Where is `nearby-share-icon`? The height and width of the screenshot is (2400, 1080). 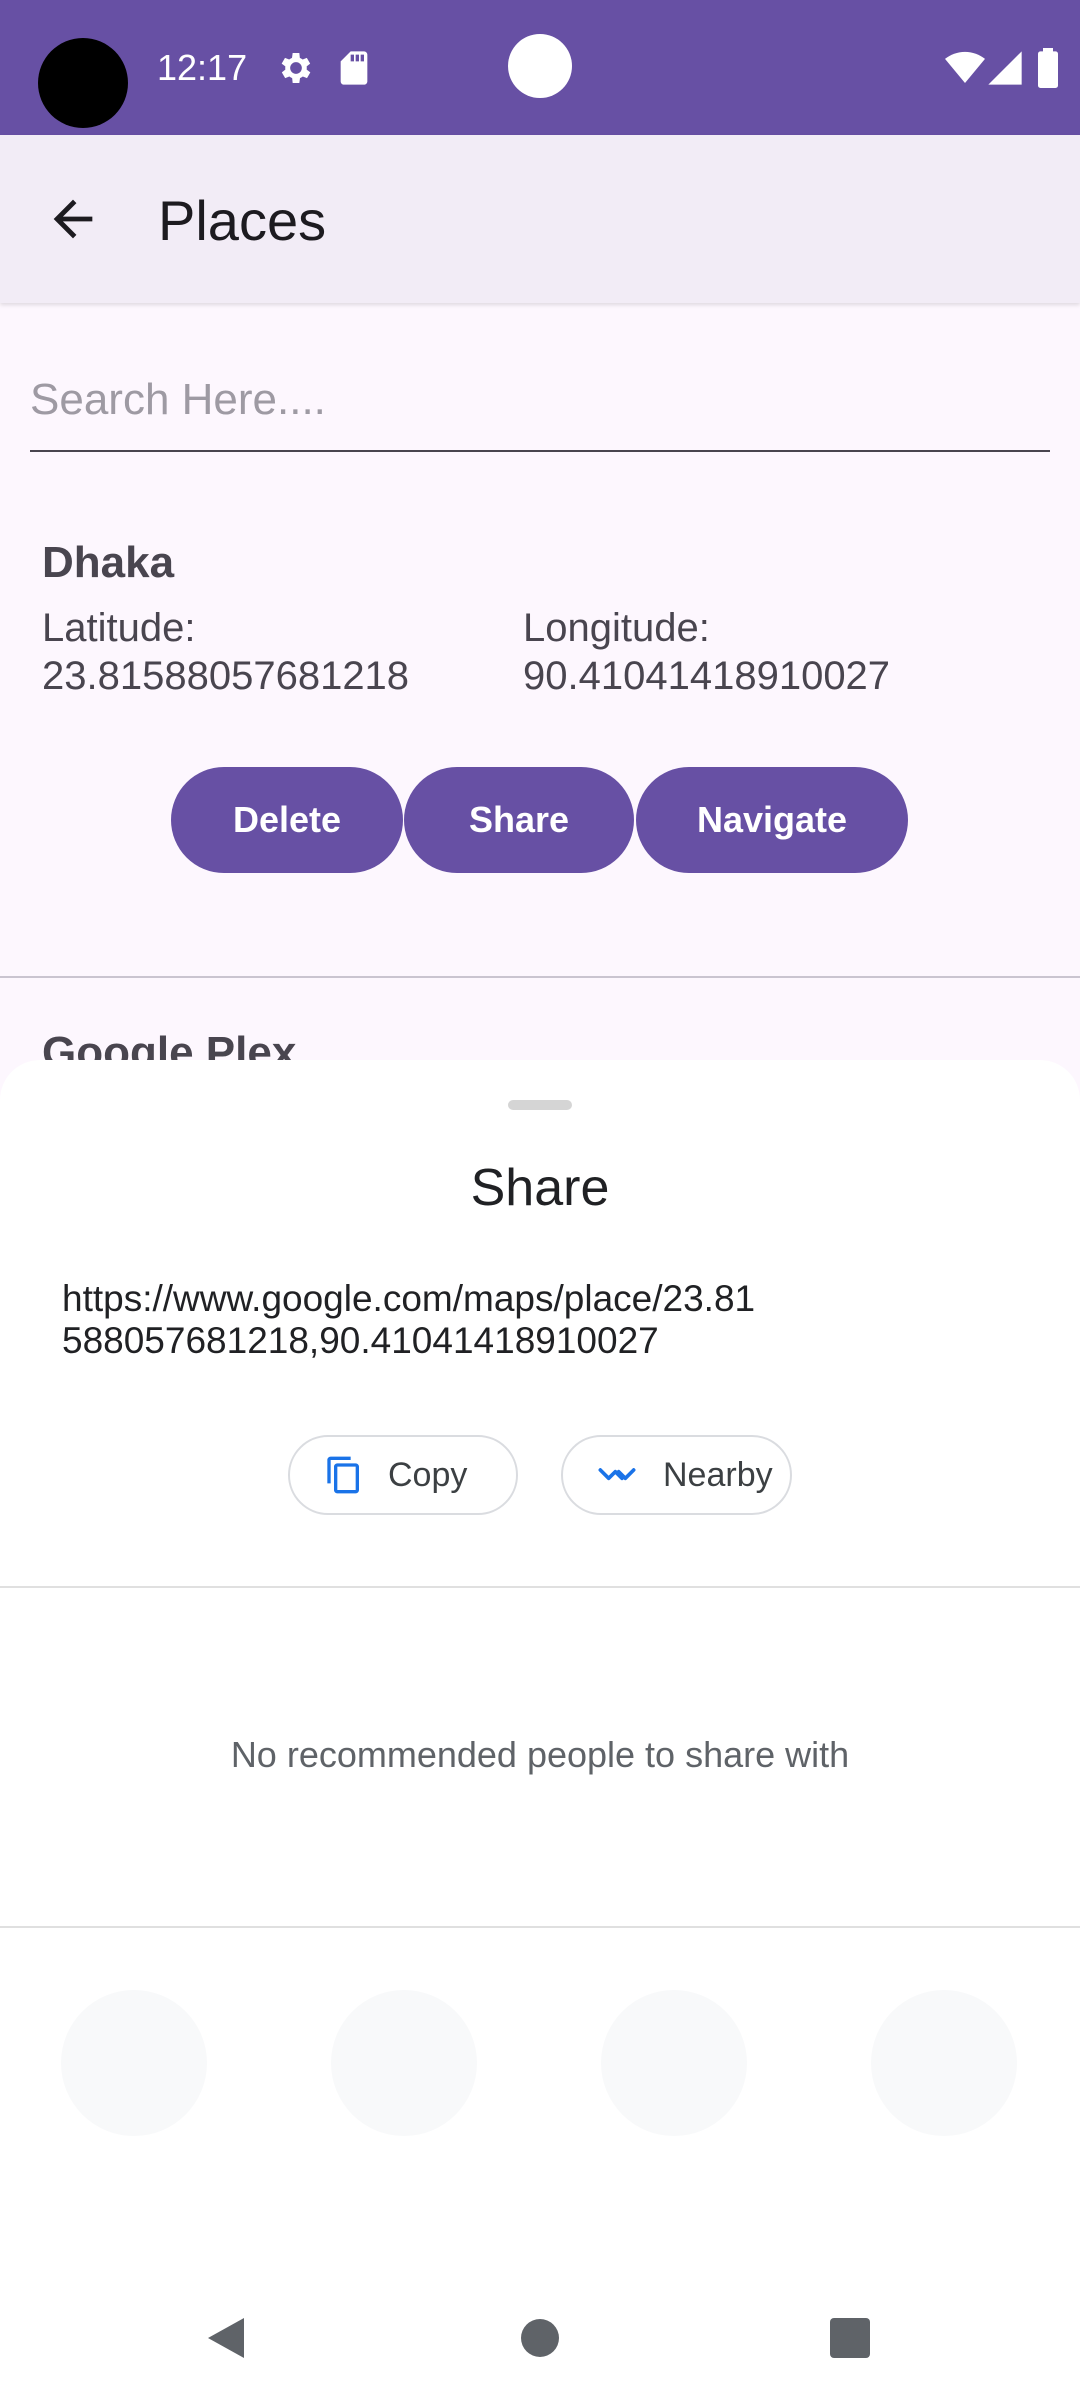 nearby-share-icon is located at coordinates (617, 1474).